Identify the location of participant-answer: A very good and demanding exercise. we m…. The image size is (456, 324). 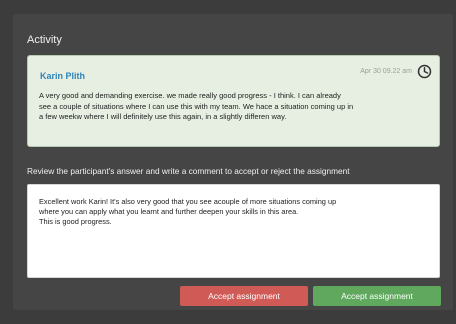
(196, 106).